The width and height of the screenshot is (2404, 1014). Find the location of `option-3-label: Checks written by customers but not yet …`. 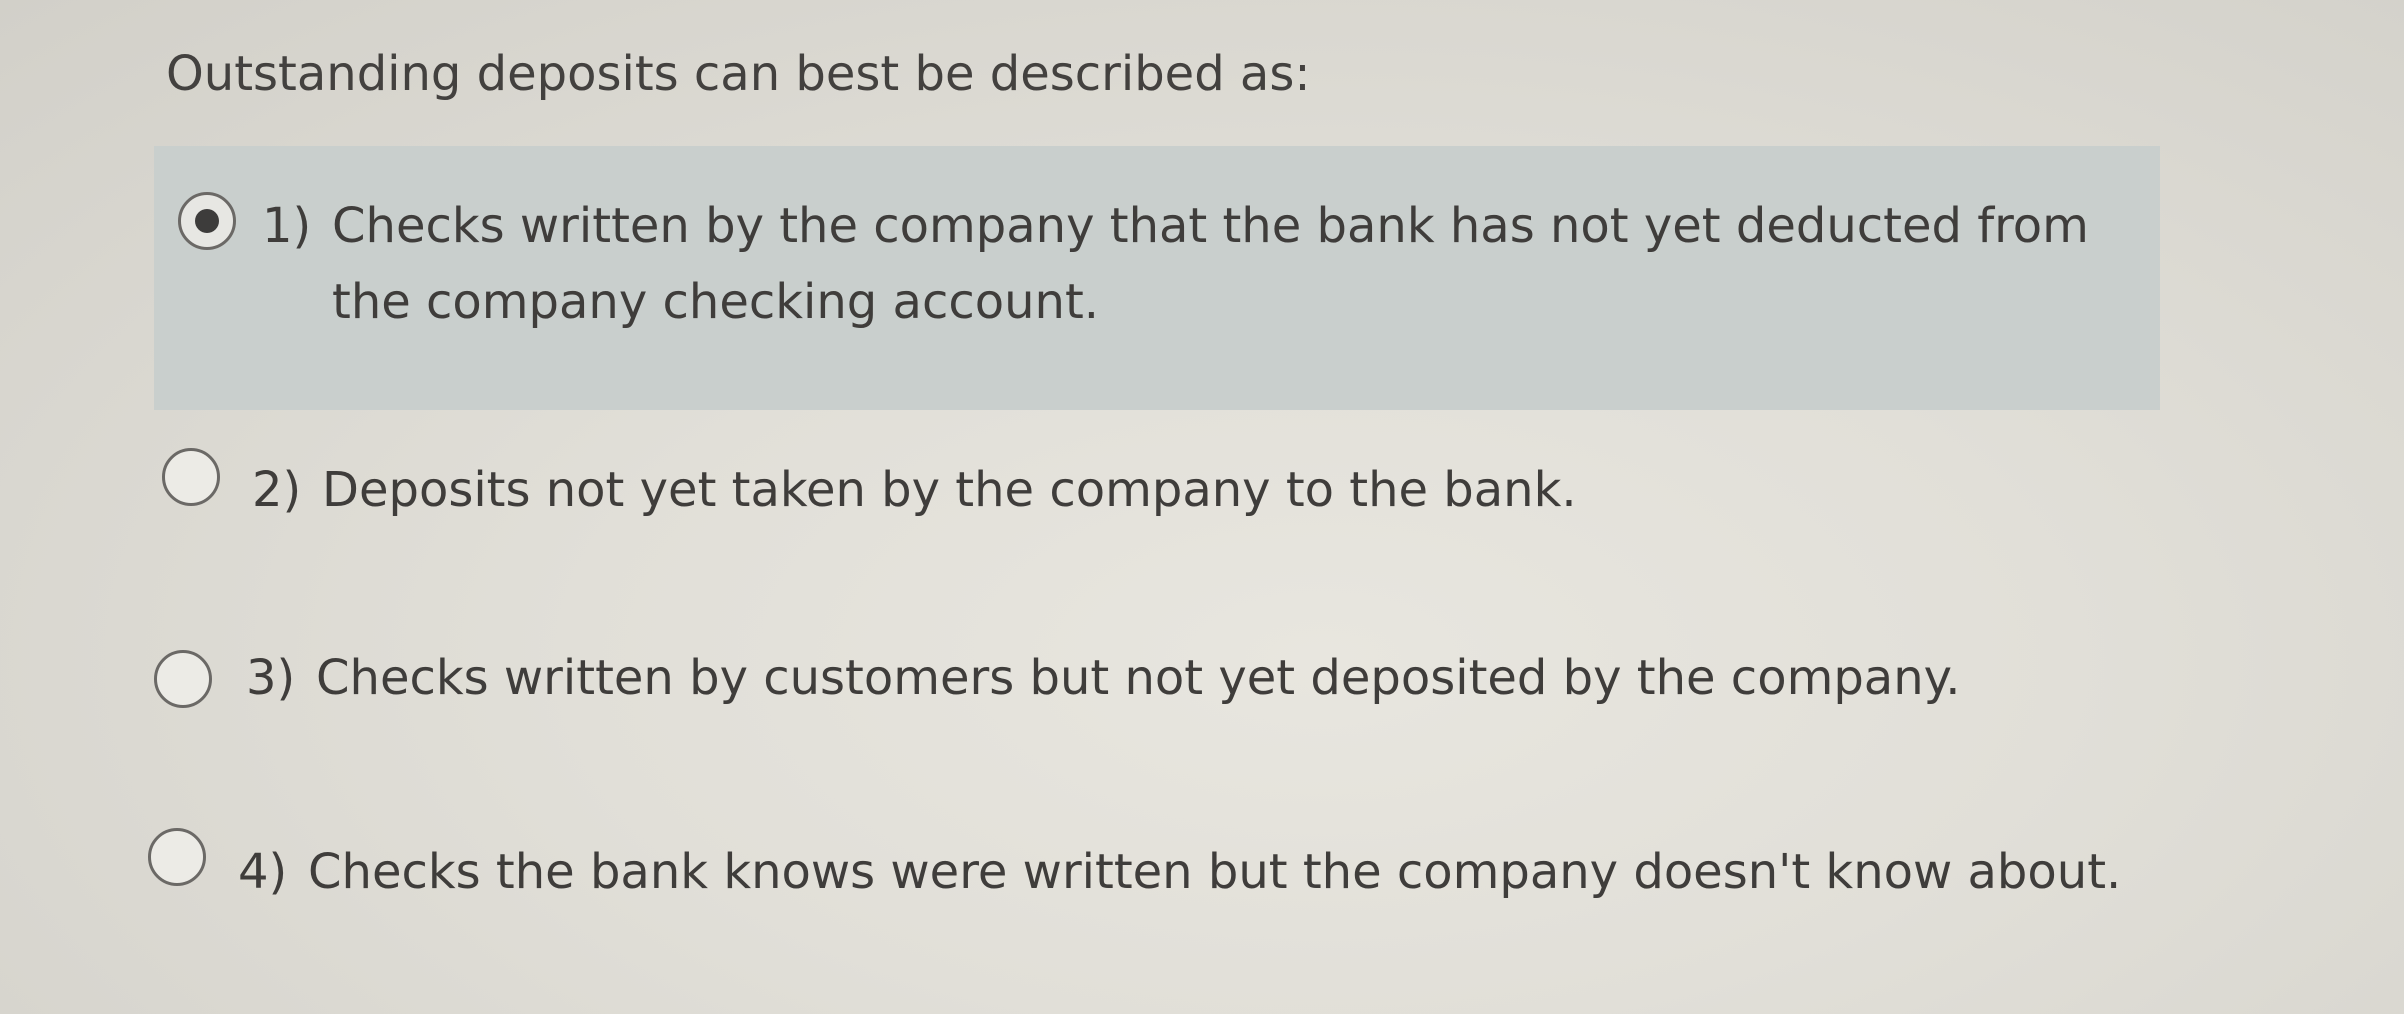

option-3-label: Checks written by customers but not yet … is located at coordinates (1138, 678).